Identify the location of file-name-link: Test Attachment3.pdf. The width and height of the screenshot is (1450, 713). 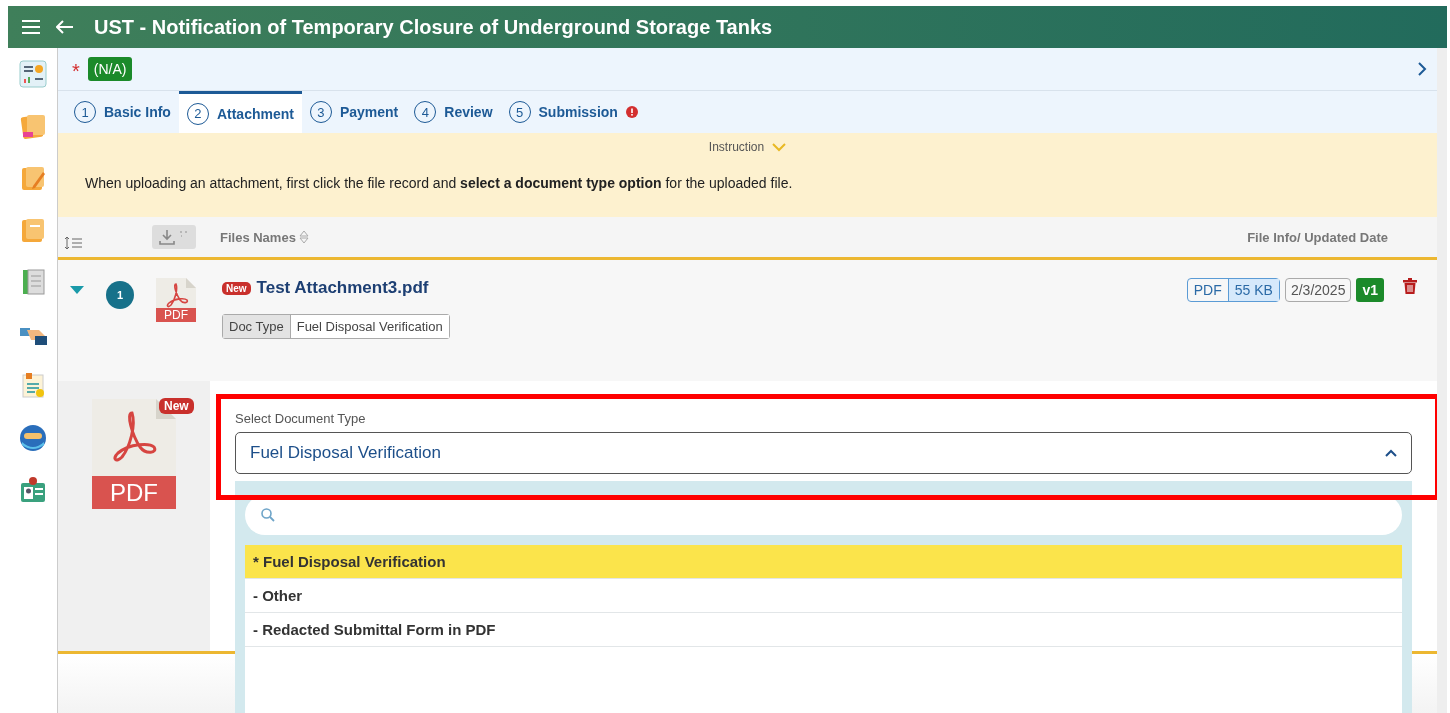
(342, 288).